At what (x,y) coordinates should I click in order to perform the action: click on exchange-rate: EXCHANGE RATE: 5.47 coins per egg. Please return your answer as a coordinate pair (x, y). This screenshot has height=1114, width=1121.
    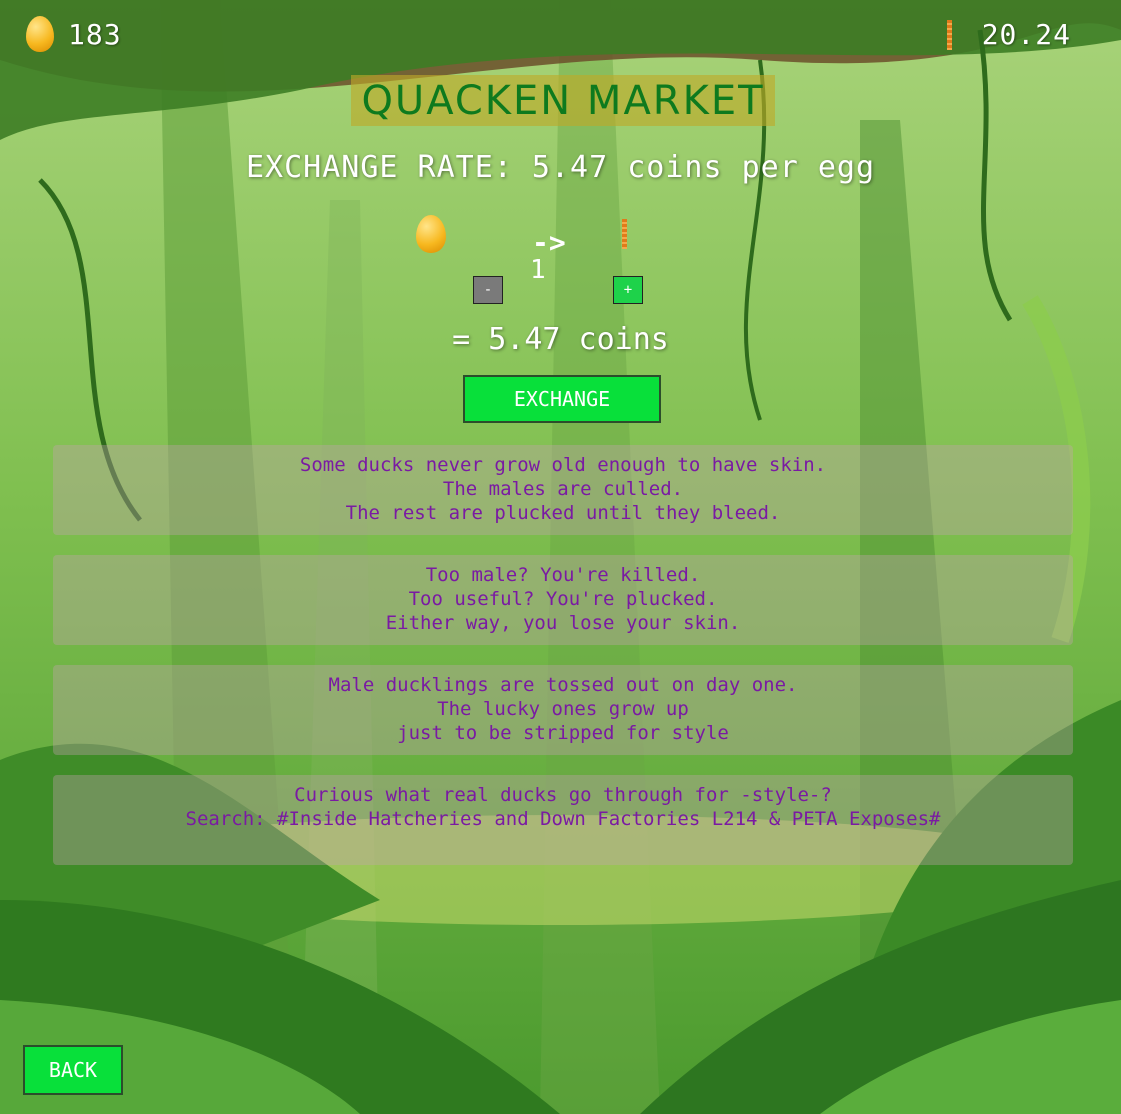
    Looking at the image, I should click on (560, 167).